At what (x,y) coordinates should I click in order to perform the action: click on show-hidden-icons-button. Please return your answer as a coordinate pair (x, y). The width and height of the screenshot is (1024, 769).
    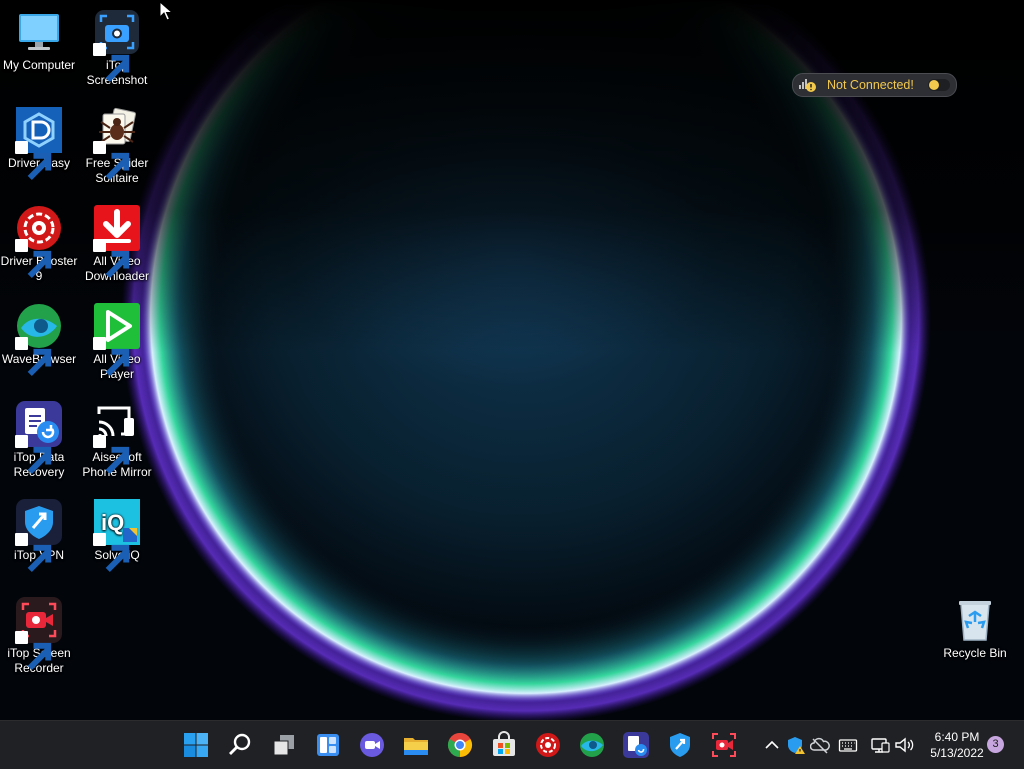
    Looking at the image, I should click on (772, 745).